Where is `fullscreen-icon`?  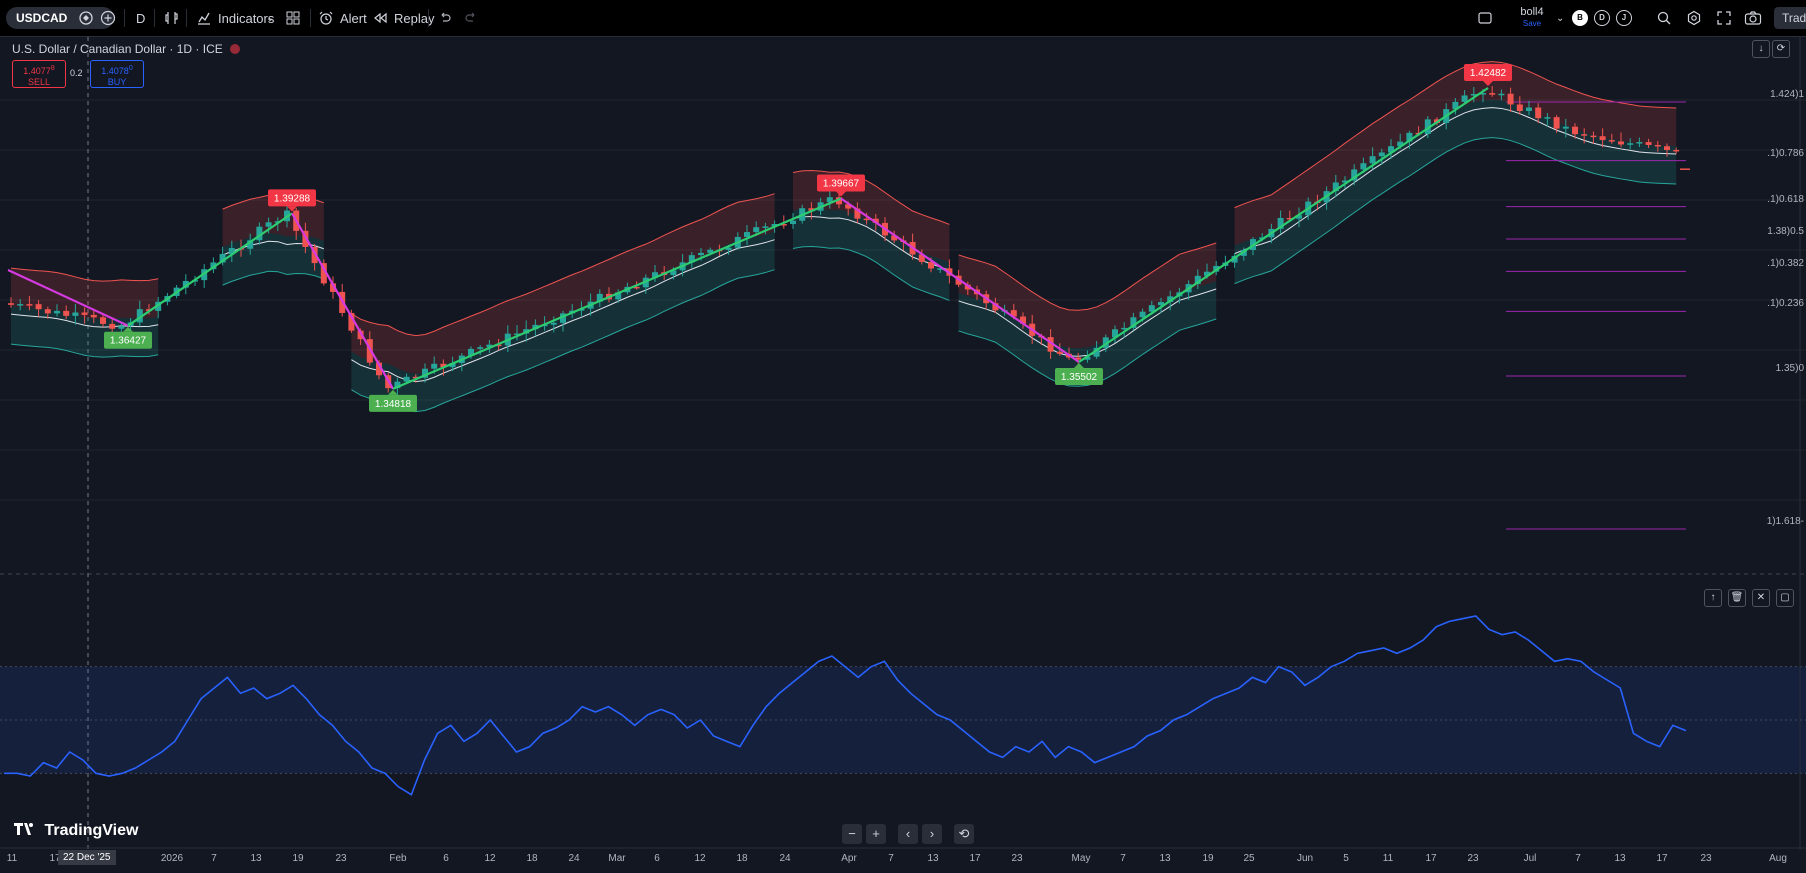
fullscreen-icon is located at coordinates (1724, 18).